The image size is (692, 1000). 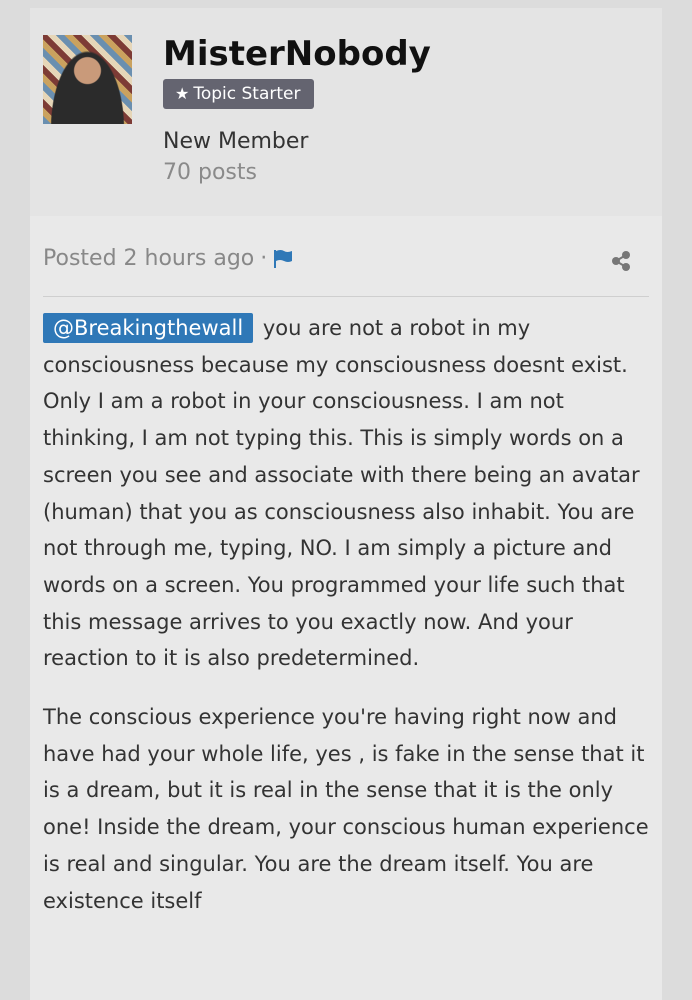 I want to click on badge-label: Topic Starter, so click(x=247, y=94).